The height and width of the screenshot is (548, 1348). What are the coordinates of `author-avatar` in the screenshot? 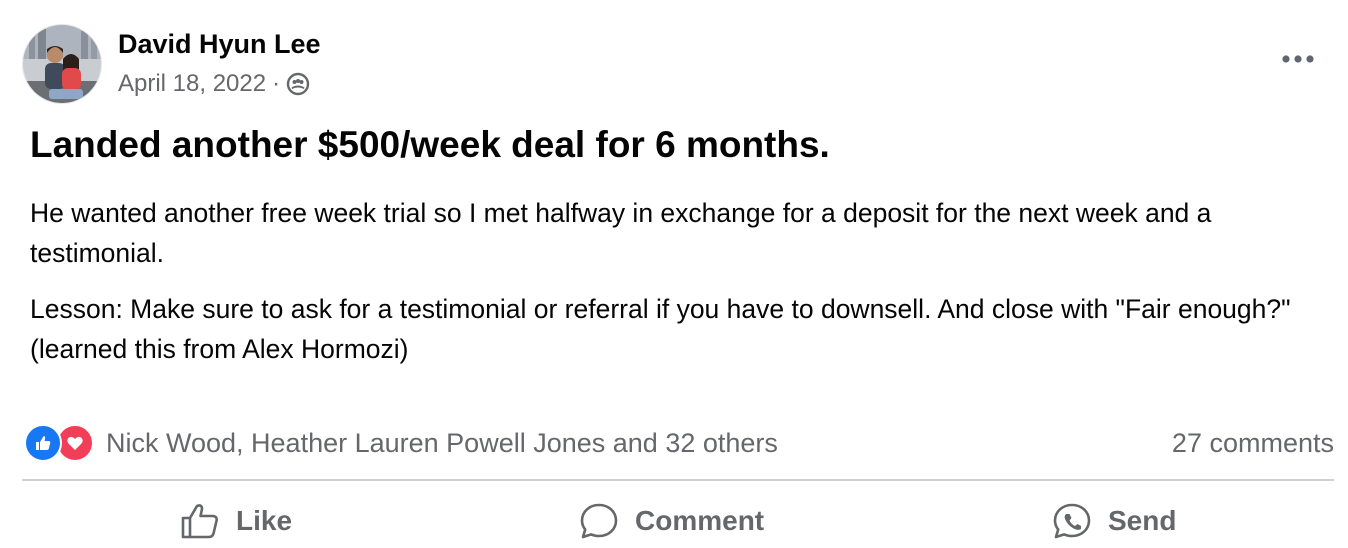 It's located at (62, 64).